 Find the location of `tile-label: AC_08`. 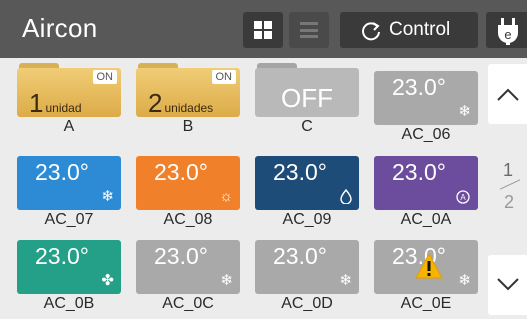

tile-label: AC_08 is located at coordinates (188, 219).